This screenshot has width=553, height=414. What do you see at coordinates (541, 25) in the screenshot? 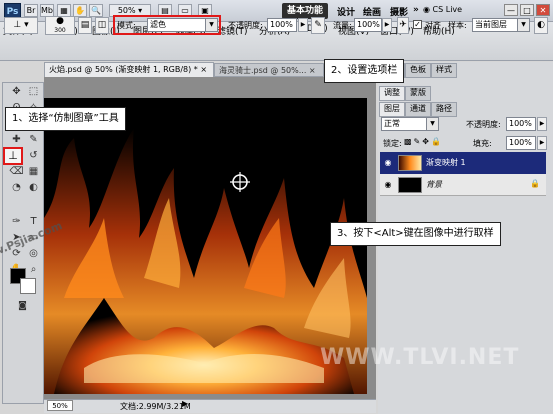
I see `ignore-adjustment-layers-icon: ◐` at bounding box center [541, 25].